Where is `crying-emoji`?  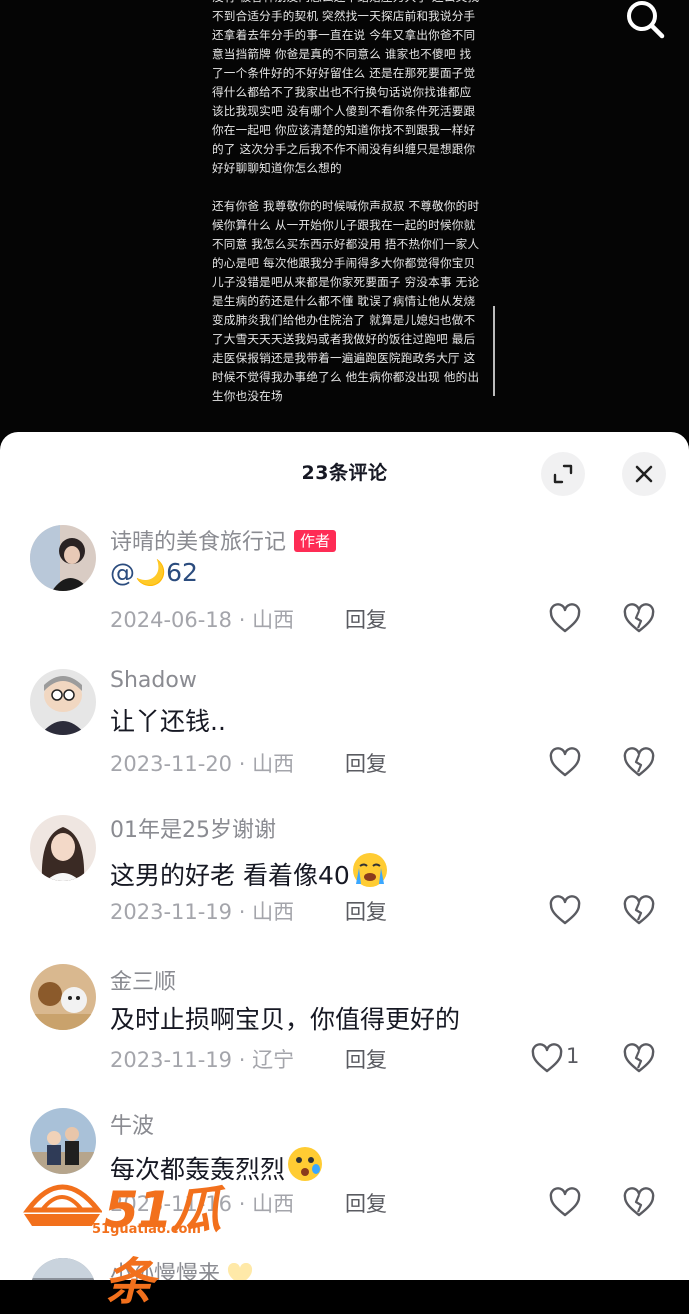 crying-emoji is located at coordinates (370, 873).